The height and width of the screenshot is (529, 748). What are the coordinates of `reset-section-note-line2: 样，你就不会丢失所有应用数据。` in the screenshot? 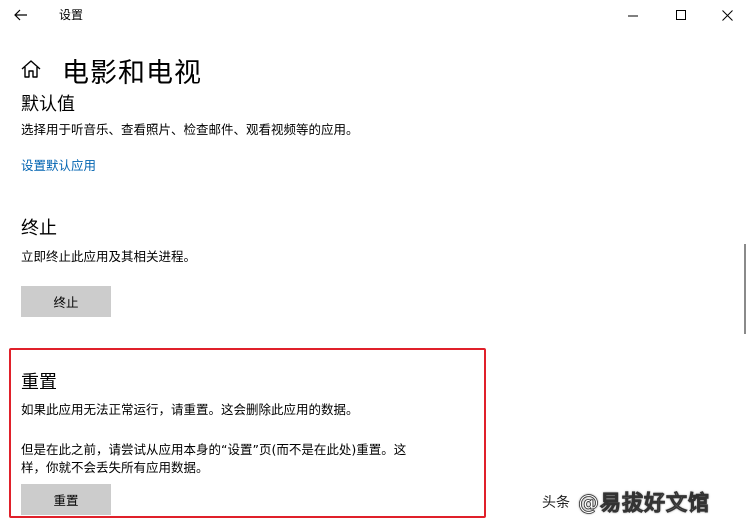 It's located at (115, 467).